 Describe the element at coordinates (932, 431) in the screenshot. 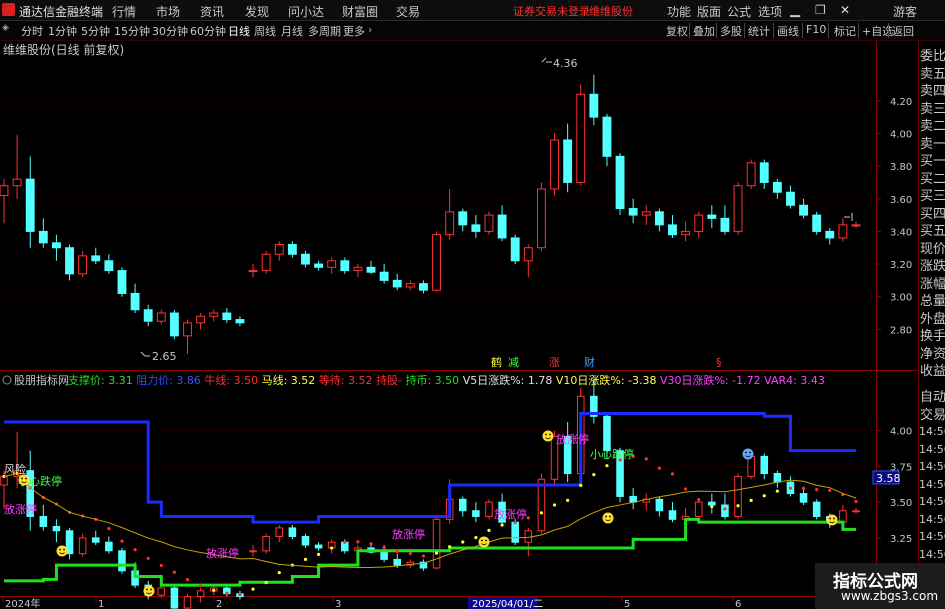

I see `sidebar-time: 14:56` at that location.